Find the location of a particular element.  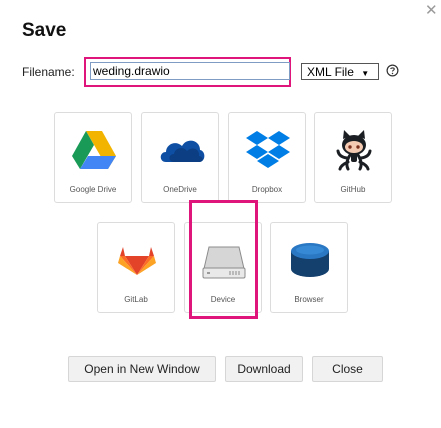

open-in-new-window-button: Open in New Window is located at coordinates (142, 369).